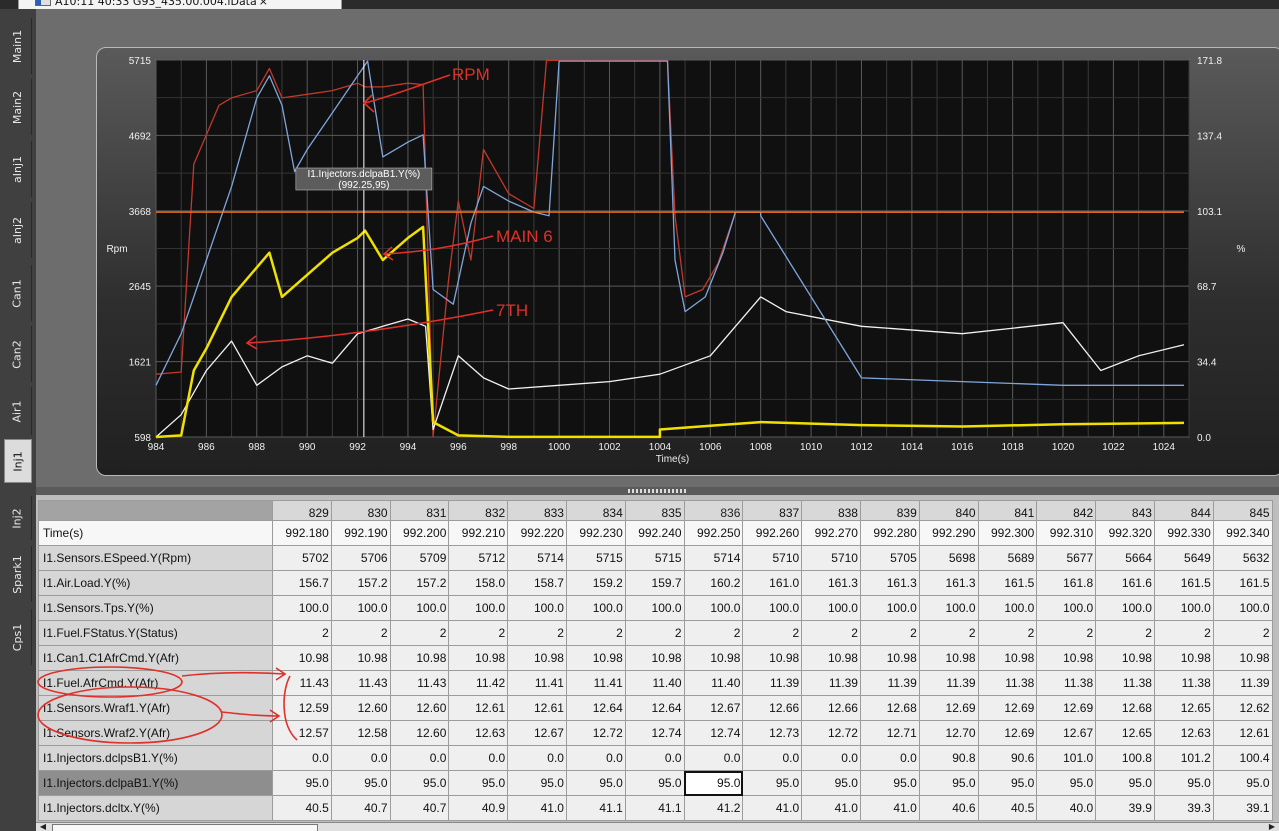 The width and height of the screenshot is (1279, 831). What do you see at coordinates (302, 583) in the screenshot?
I see `grid-cell: 156.7` at bounding box center [302, 583].